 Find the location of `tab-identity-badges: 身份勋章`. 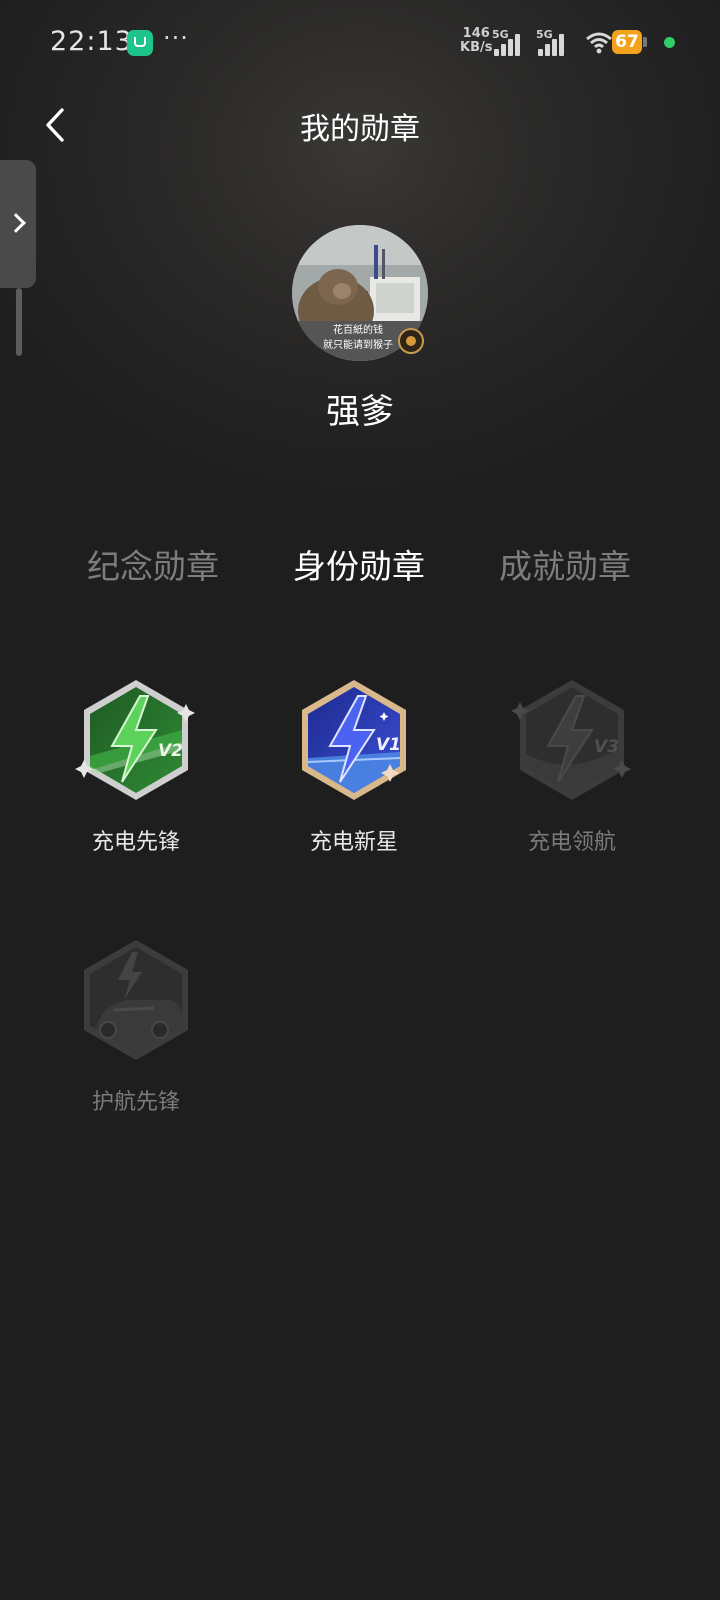

tab-identity-badges: 身份勋章 is located at coordinates (359, 564).